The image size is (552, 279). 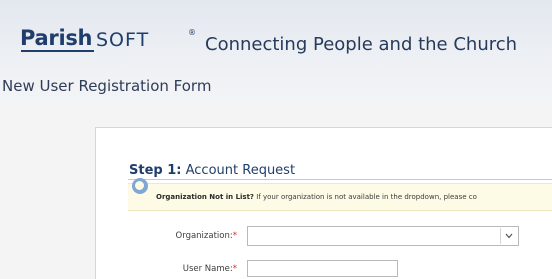 What do you see at coordinates (155, 170) in the screenshot?
I see `step-number: Step 1:` at bounding box center [155, 170].